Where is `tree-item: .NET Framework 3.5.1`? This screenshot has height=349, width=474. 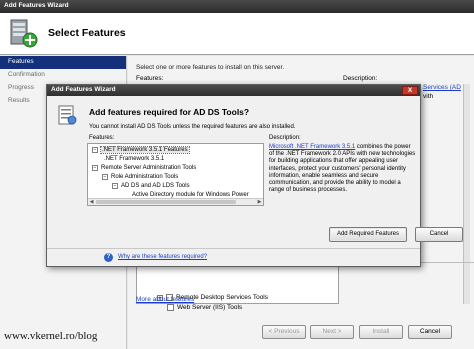 tree-item: .NET Framework 3.5.1 is located at coordinates (134, 159).